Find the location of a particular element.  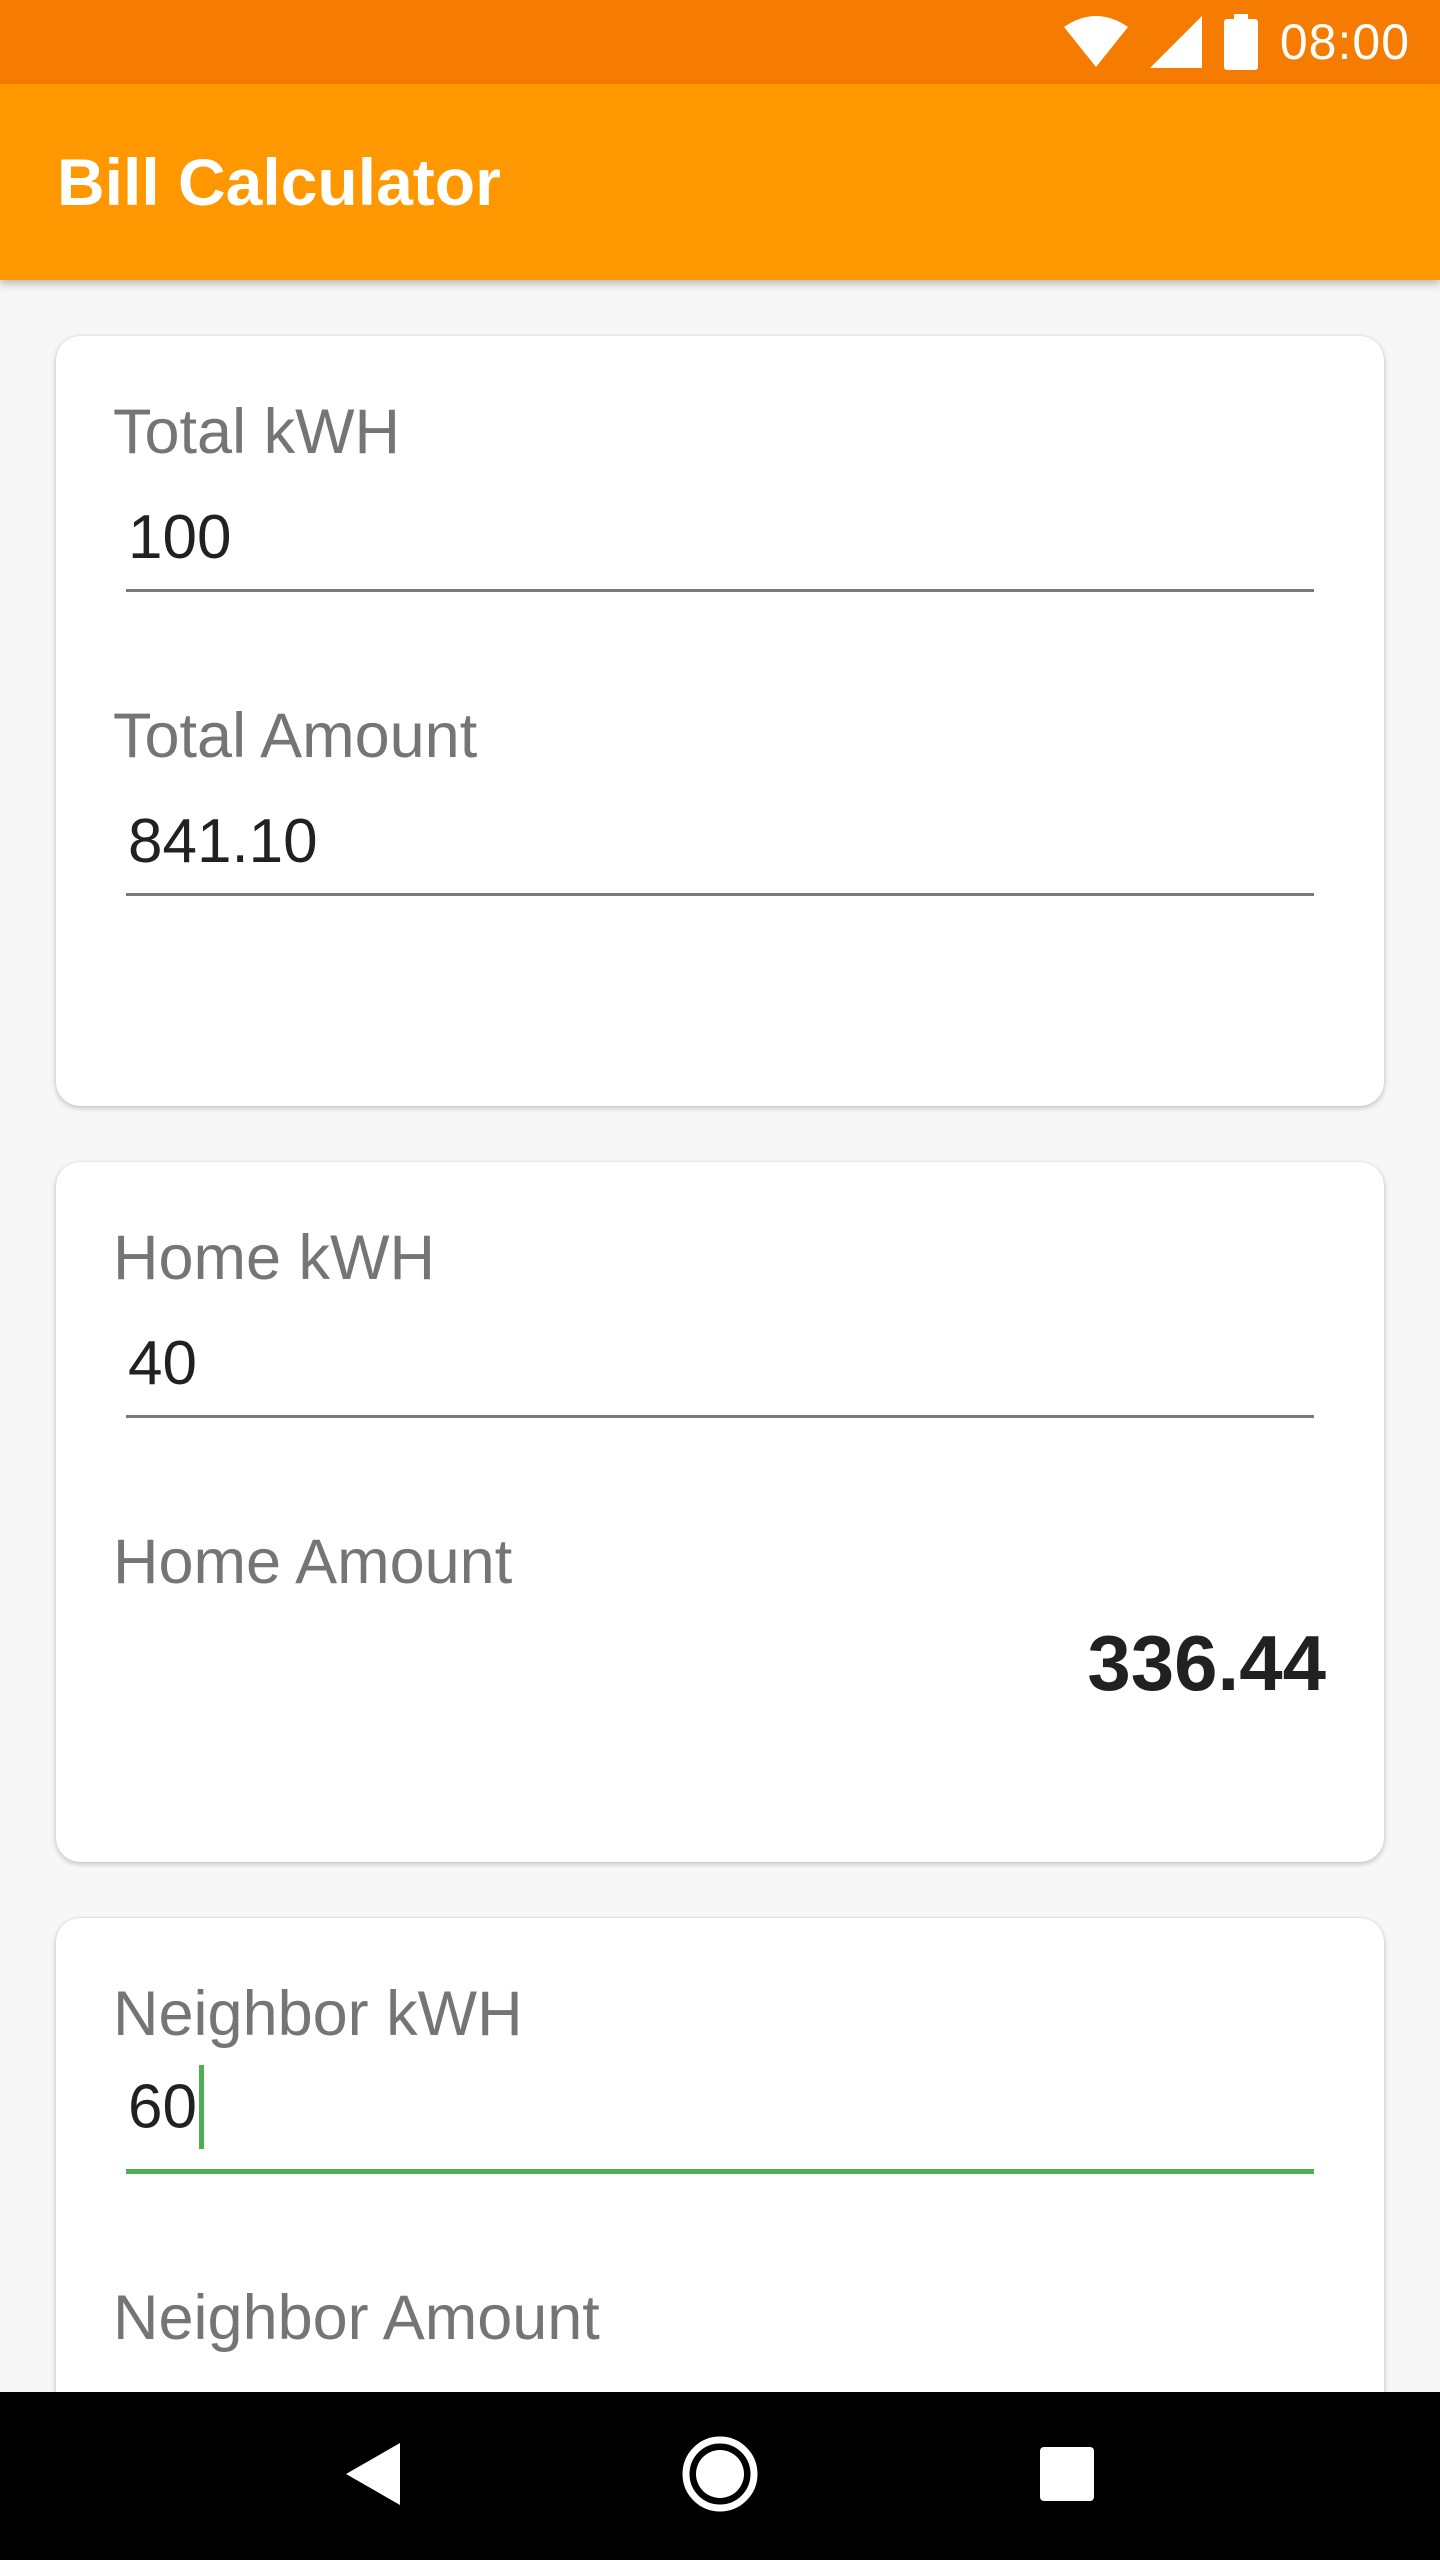

recents-button is located at coordinates (1067, 2476).